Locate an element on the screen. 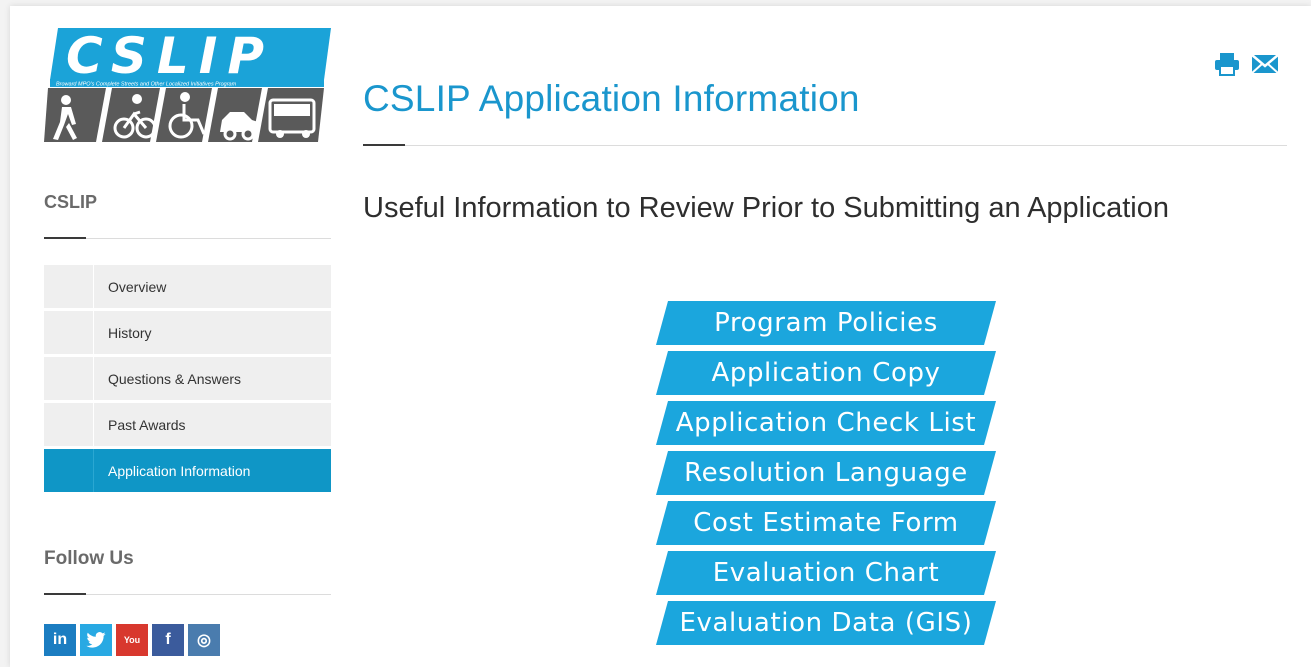 This screenshot has height=667, width=1311. youtube-glyph: You is located at coordinates (132, 640).